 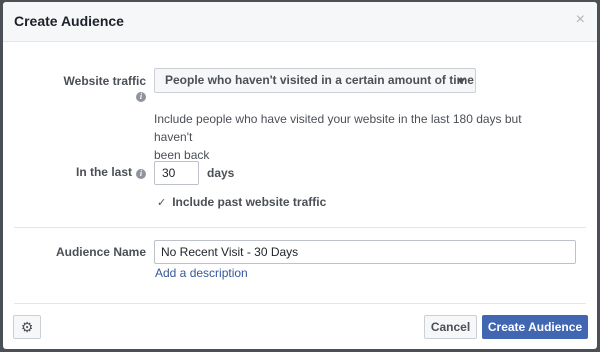 I want to click on close-icon: ×, so click(x=580, y=20).